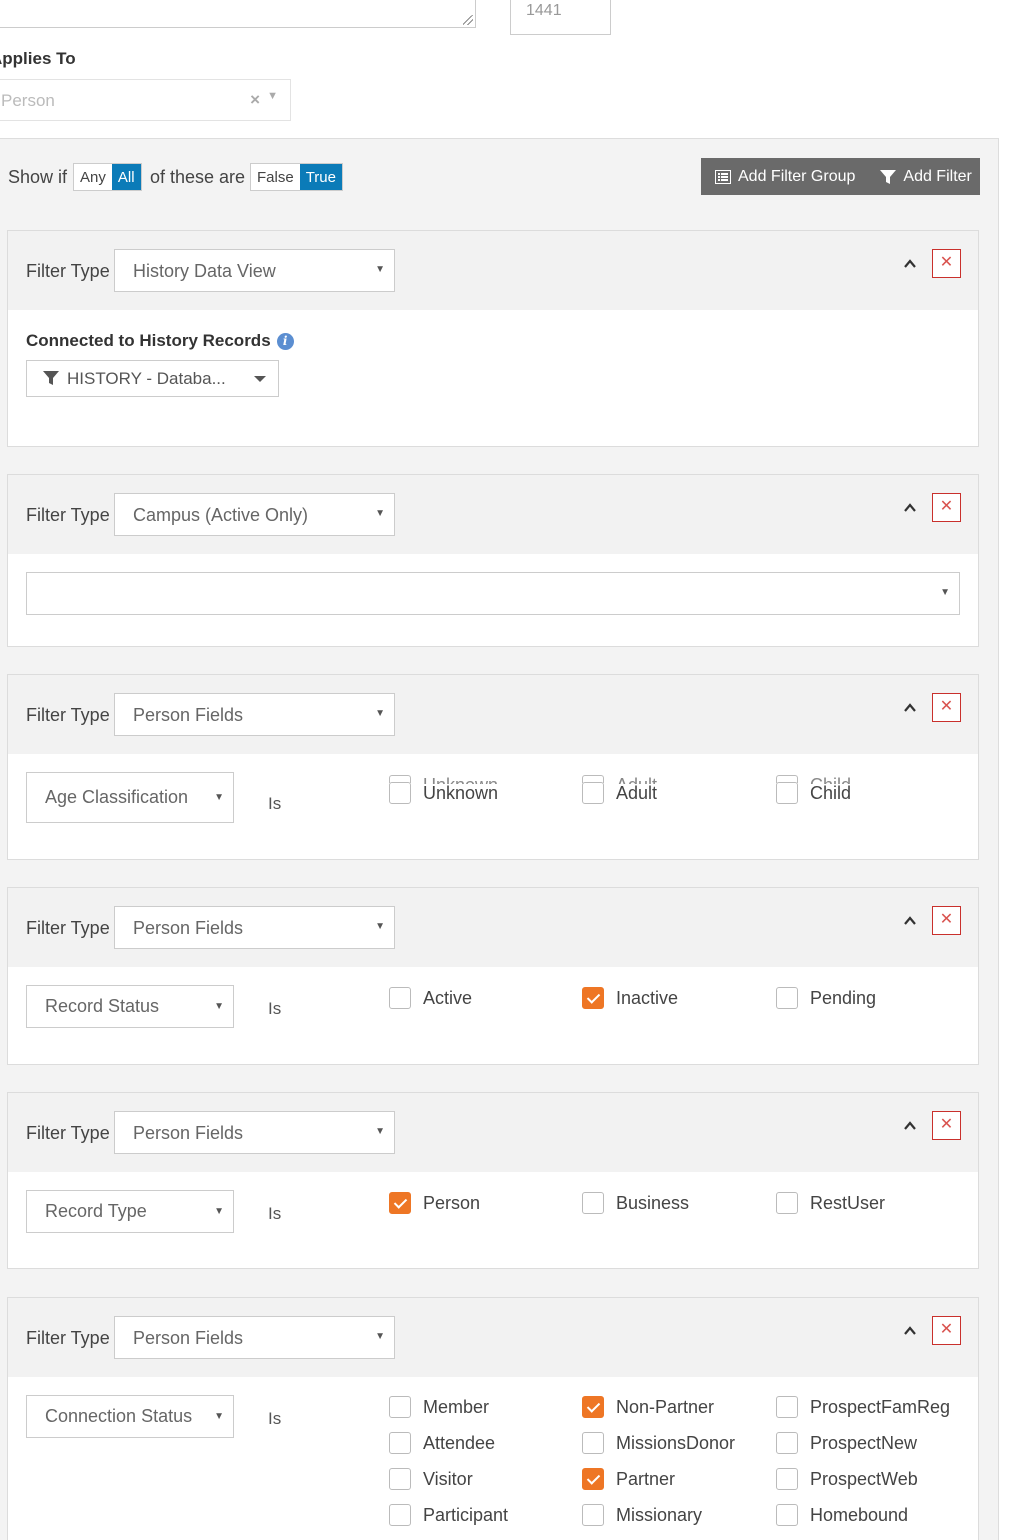 The width and height of the screenshot is (1030, 1540). What do you see at coordinates (439, 1407) in the screenshot?
I see `option-checkbox: Member` at bounding box center [439, 1407].